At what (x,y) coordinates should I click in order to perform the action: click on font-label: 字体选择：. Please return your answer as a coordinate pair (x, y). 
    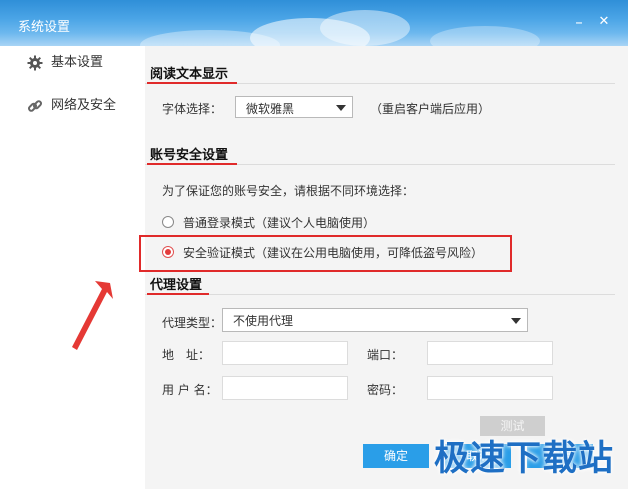
    Looking at the image, I should click on (192, 109).